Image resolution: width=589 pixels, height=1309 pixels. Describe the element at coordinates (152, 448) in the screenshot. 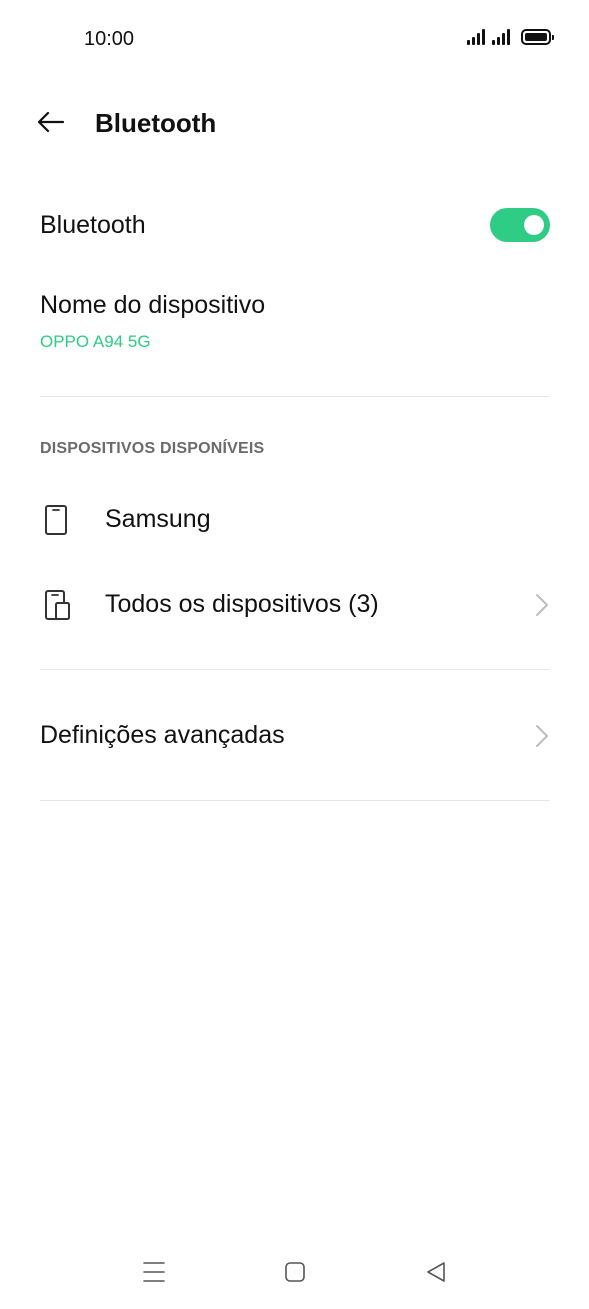

I see `section-header-available-devices: DISPOSITIVOS DISPONÍVEIS` at that location.